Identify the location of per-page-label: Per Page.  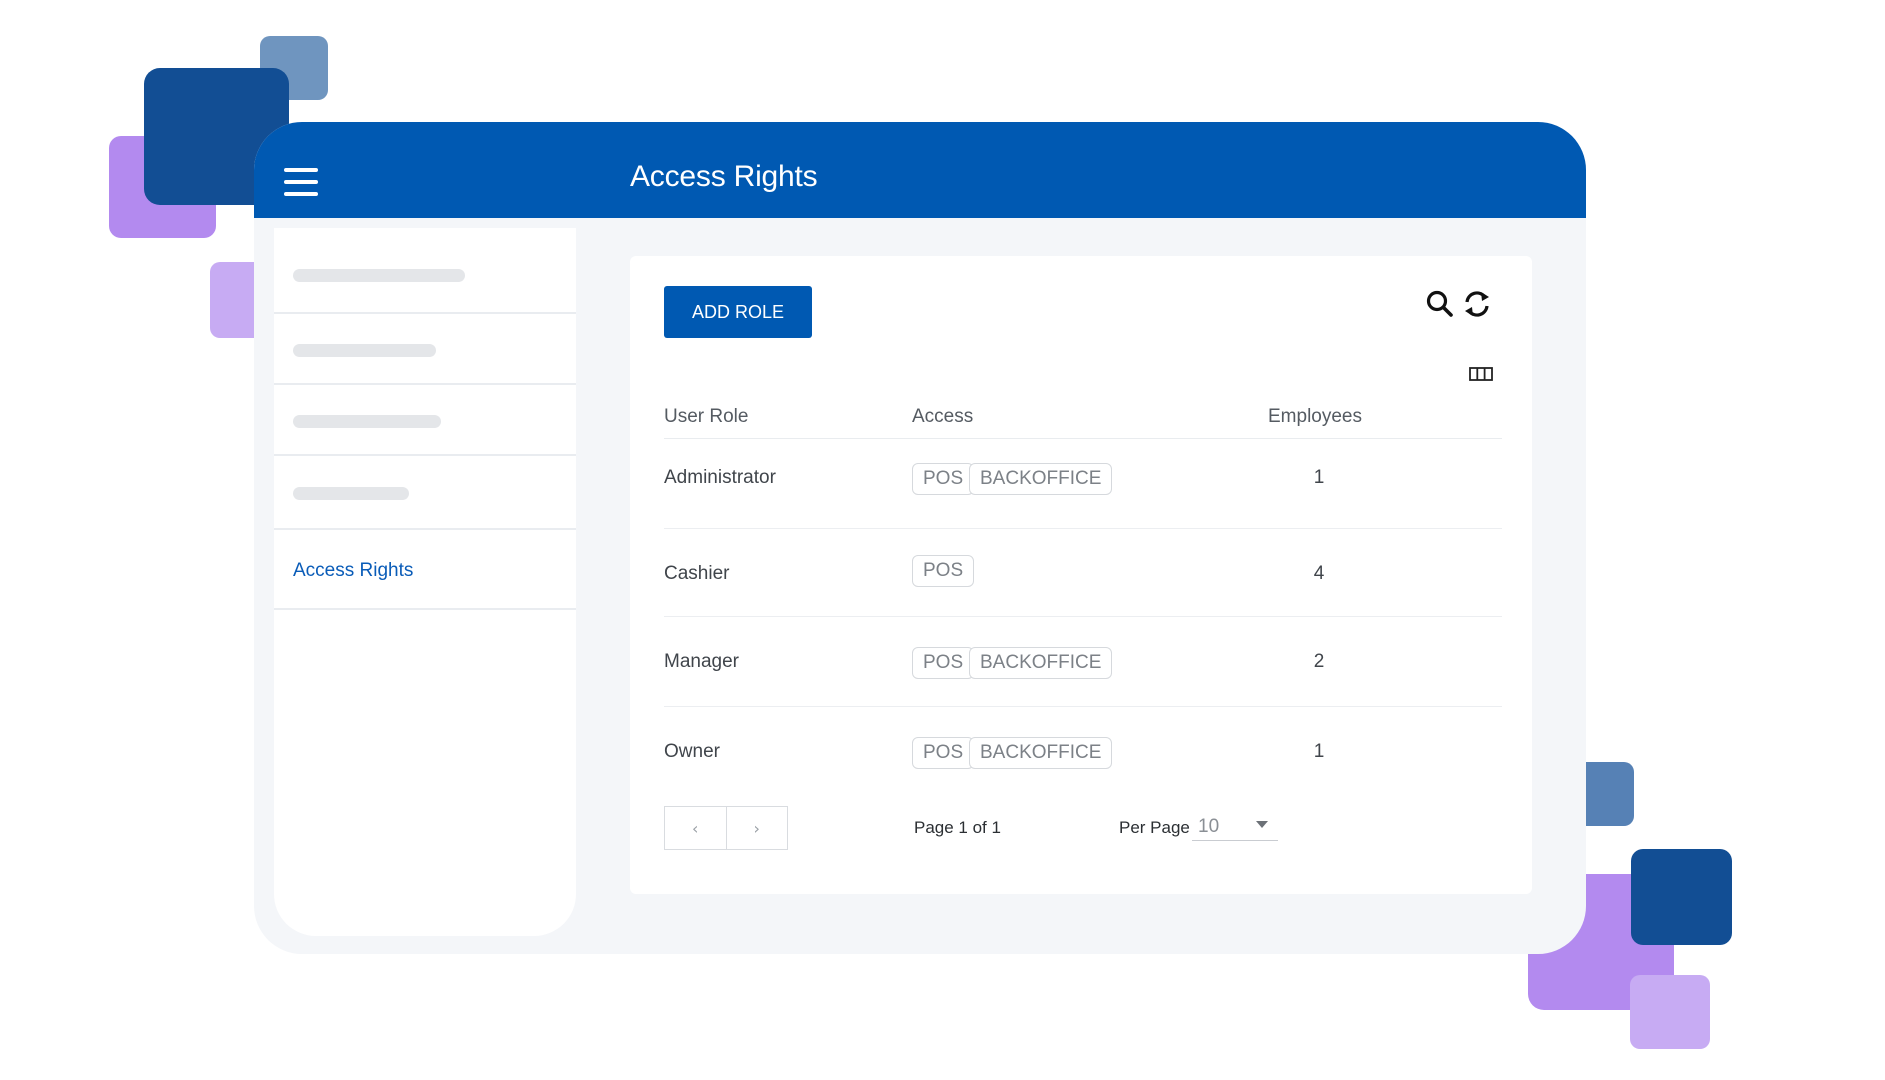
(1154, 827).